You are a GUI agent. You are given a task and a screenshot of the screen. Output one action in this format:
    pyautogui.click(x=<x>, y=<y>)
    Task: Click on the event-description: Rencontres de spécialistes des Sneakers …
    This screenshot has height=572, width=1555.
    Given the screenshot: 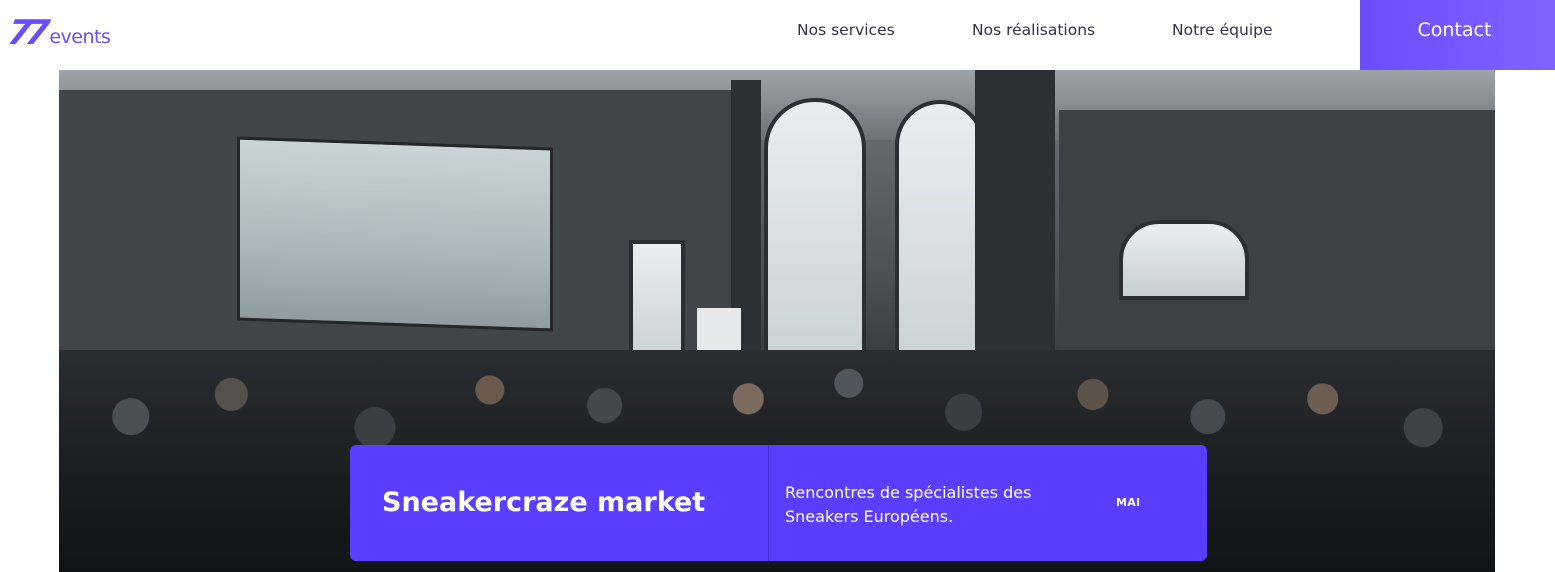 What is the action you would take?
    pyautogui.click(x=908, y=504)
    